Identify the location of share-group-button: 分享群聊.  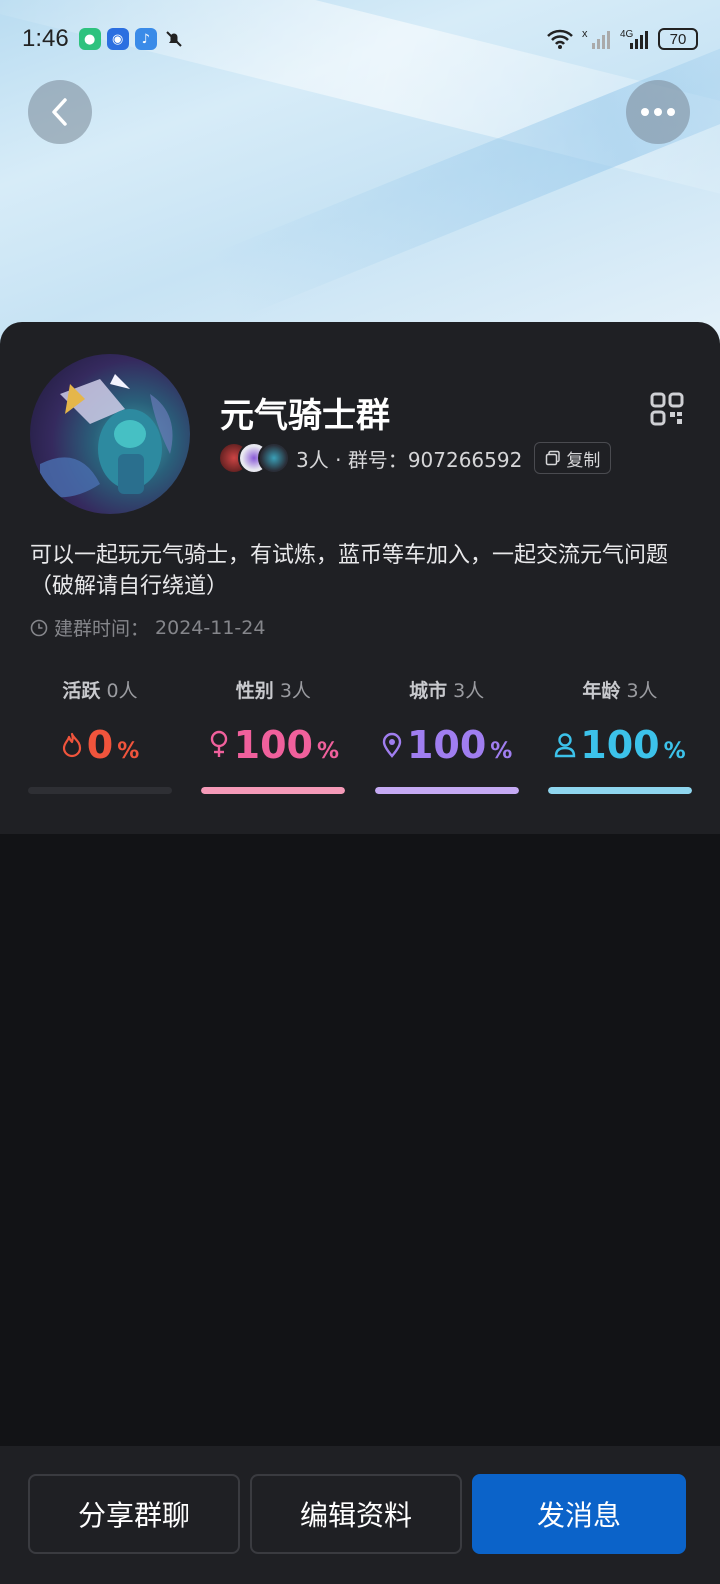
(134, 1514).